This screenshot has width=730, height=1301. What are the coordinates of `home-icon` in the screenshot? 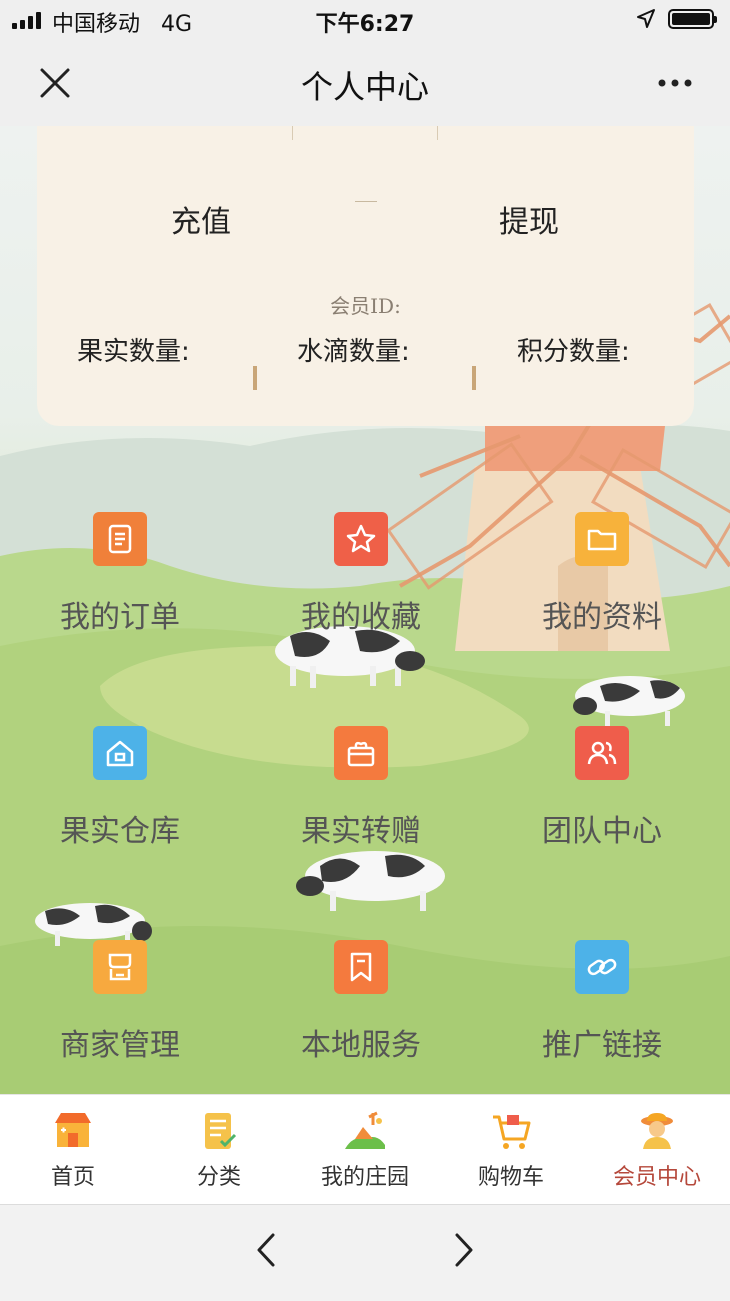 It's located at (120, 753).